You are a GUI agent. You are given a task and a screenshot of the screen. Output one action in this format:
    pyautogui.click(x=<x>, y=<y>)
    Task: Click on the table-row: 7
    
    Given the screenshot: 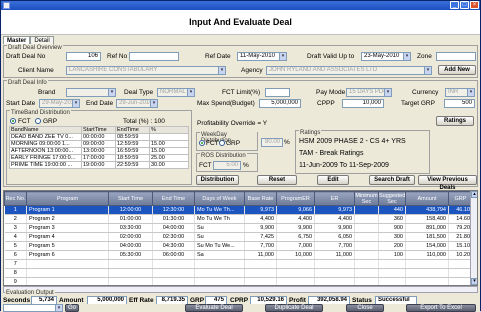 What is the action you would take?
    pyautogui.click(x=238, y=264)
    